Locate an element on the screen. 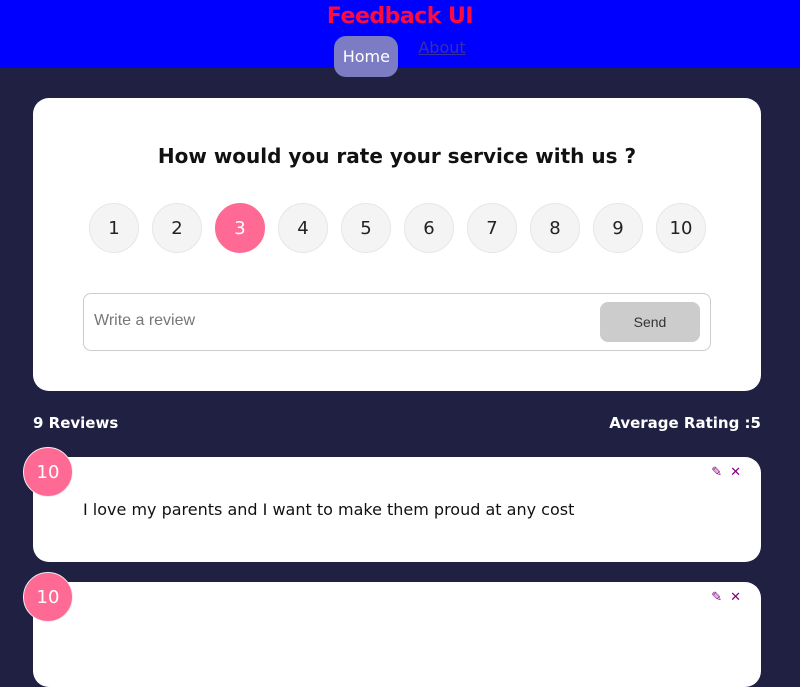 This screenshot has height=687, width=800. rating-option-1: 1 is located at coordinates (114, 228).